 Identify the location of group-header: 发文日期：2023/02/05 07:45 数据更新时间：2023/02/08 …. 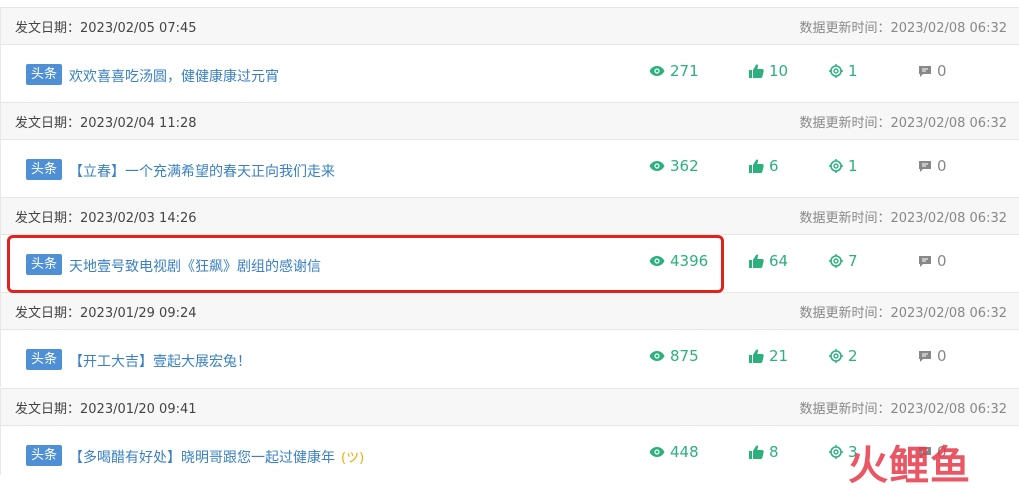
(510, 26).